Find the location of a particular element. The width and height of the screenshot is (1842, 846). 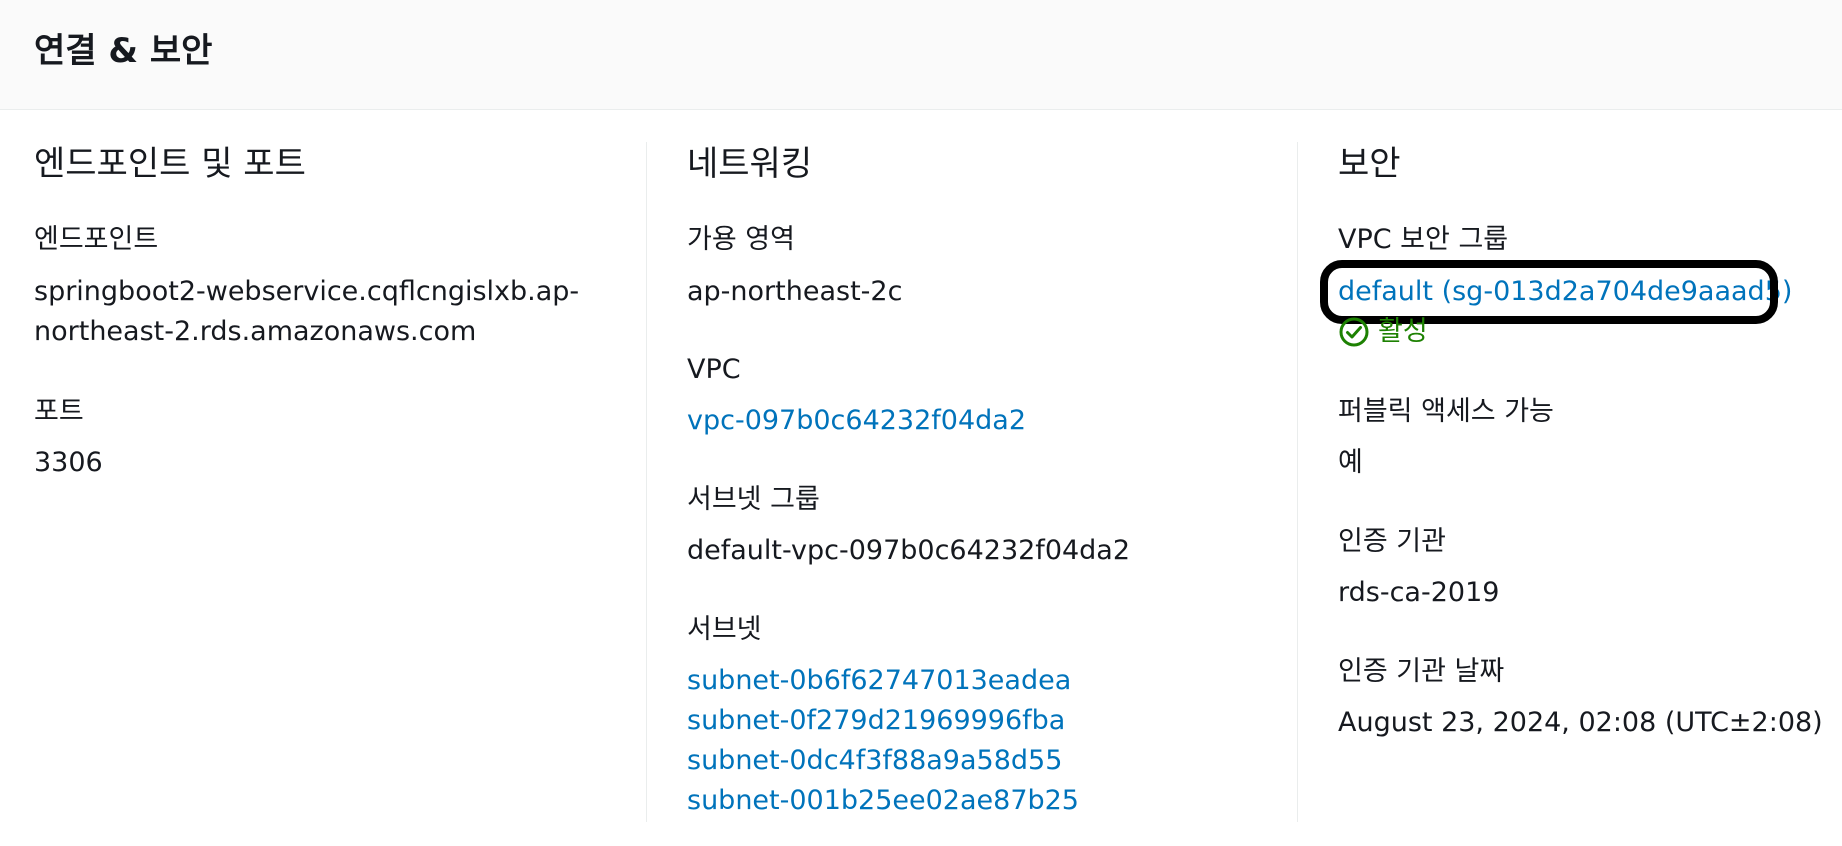

panel-header: 연결 & 보안 is located at coordinates (921, 55).